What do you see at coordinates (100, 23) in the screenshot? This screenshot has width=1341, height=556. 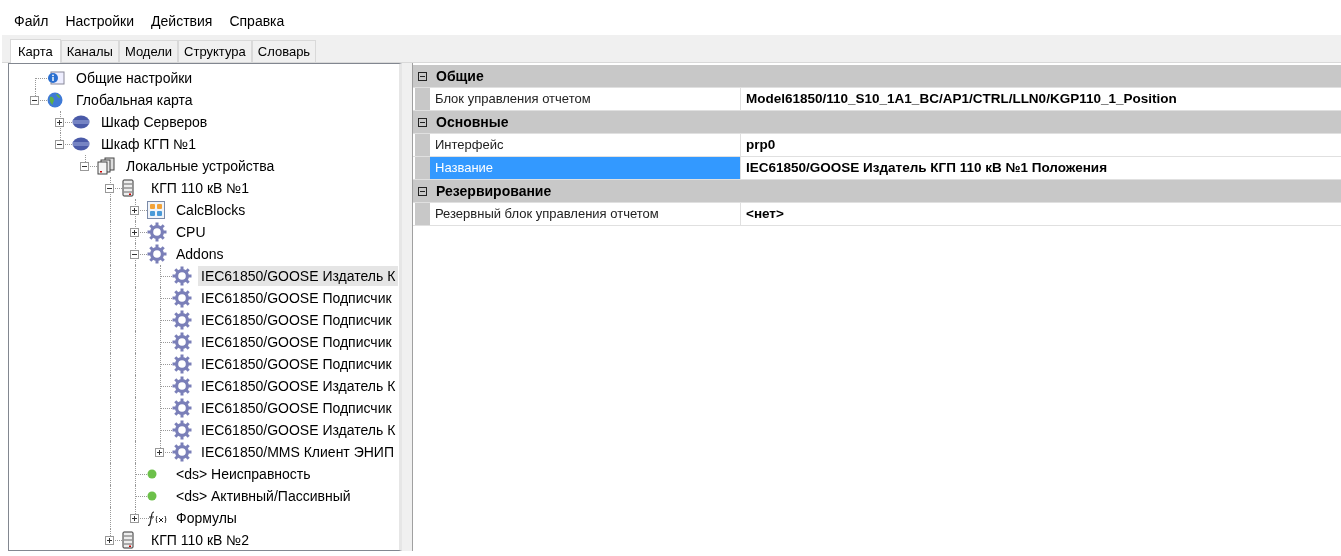 I see `menu-item: Настройки` at bounding box center [100, 23].